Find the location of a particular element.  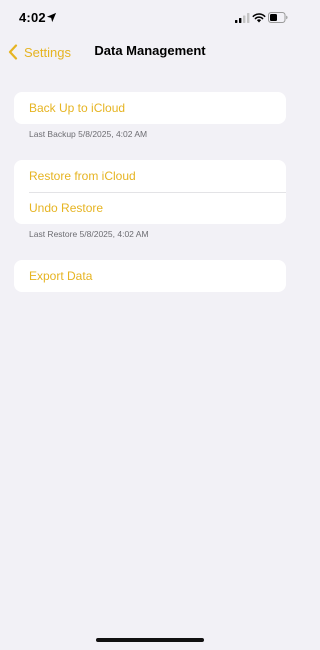

status-time: 4:02 is located at coordinates (32, 17).